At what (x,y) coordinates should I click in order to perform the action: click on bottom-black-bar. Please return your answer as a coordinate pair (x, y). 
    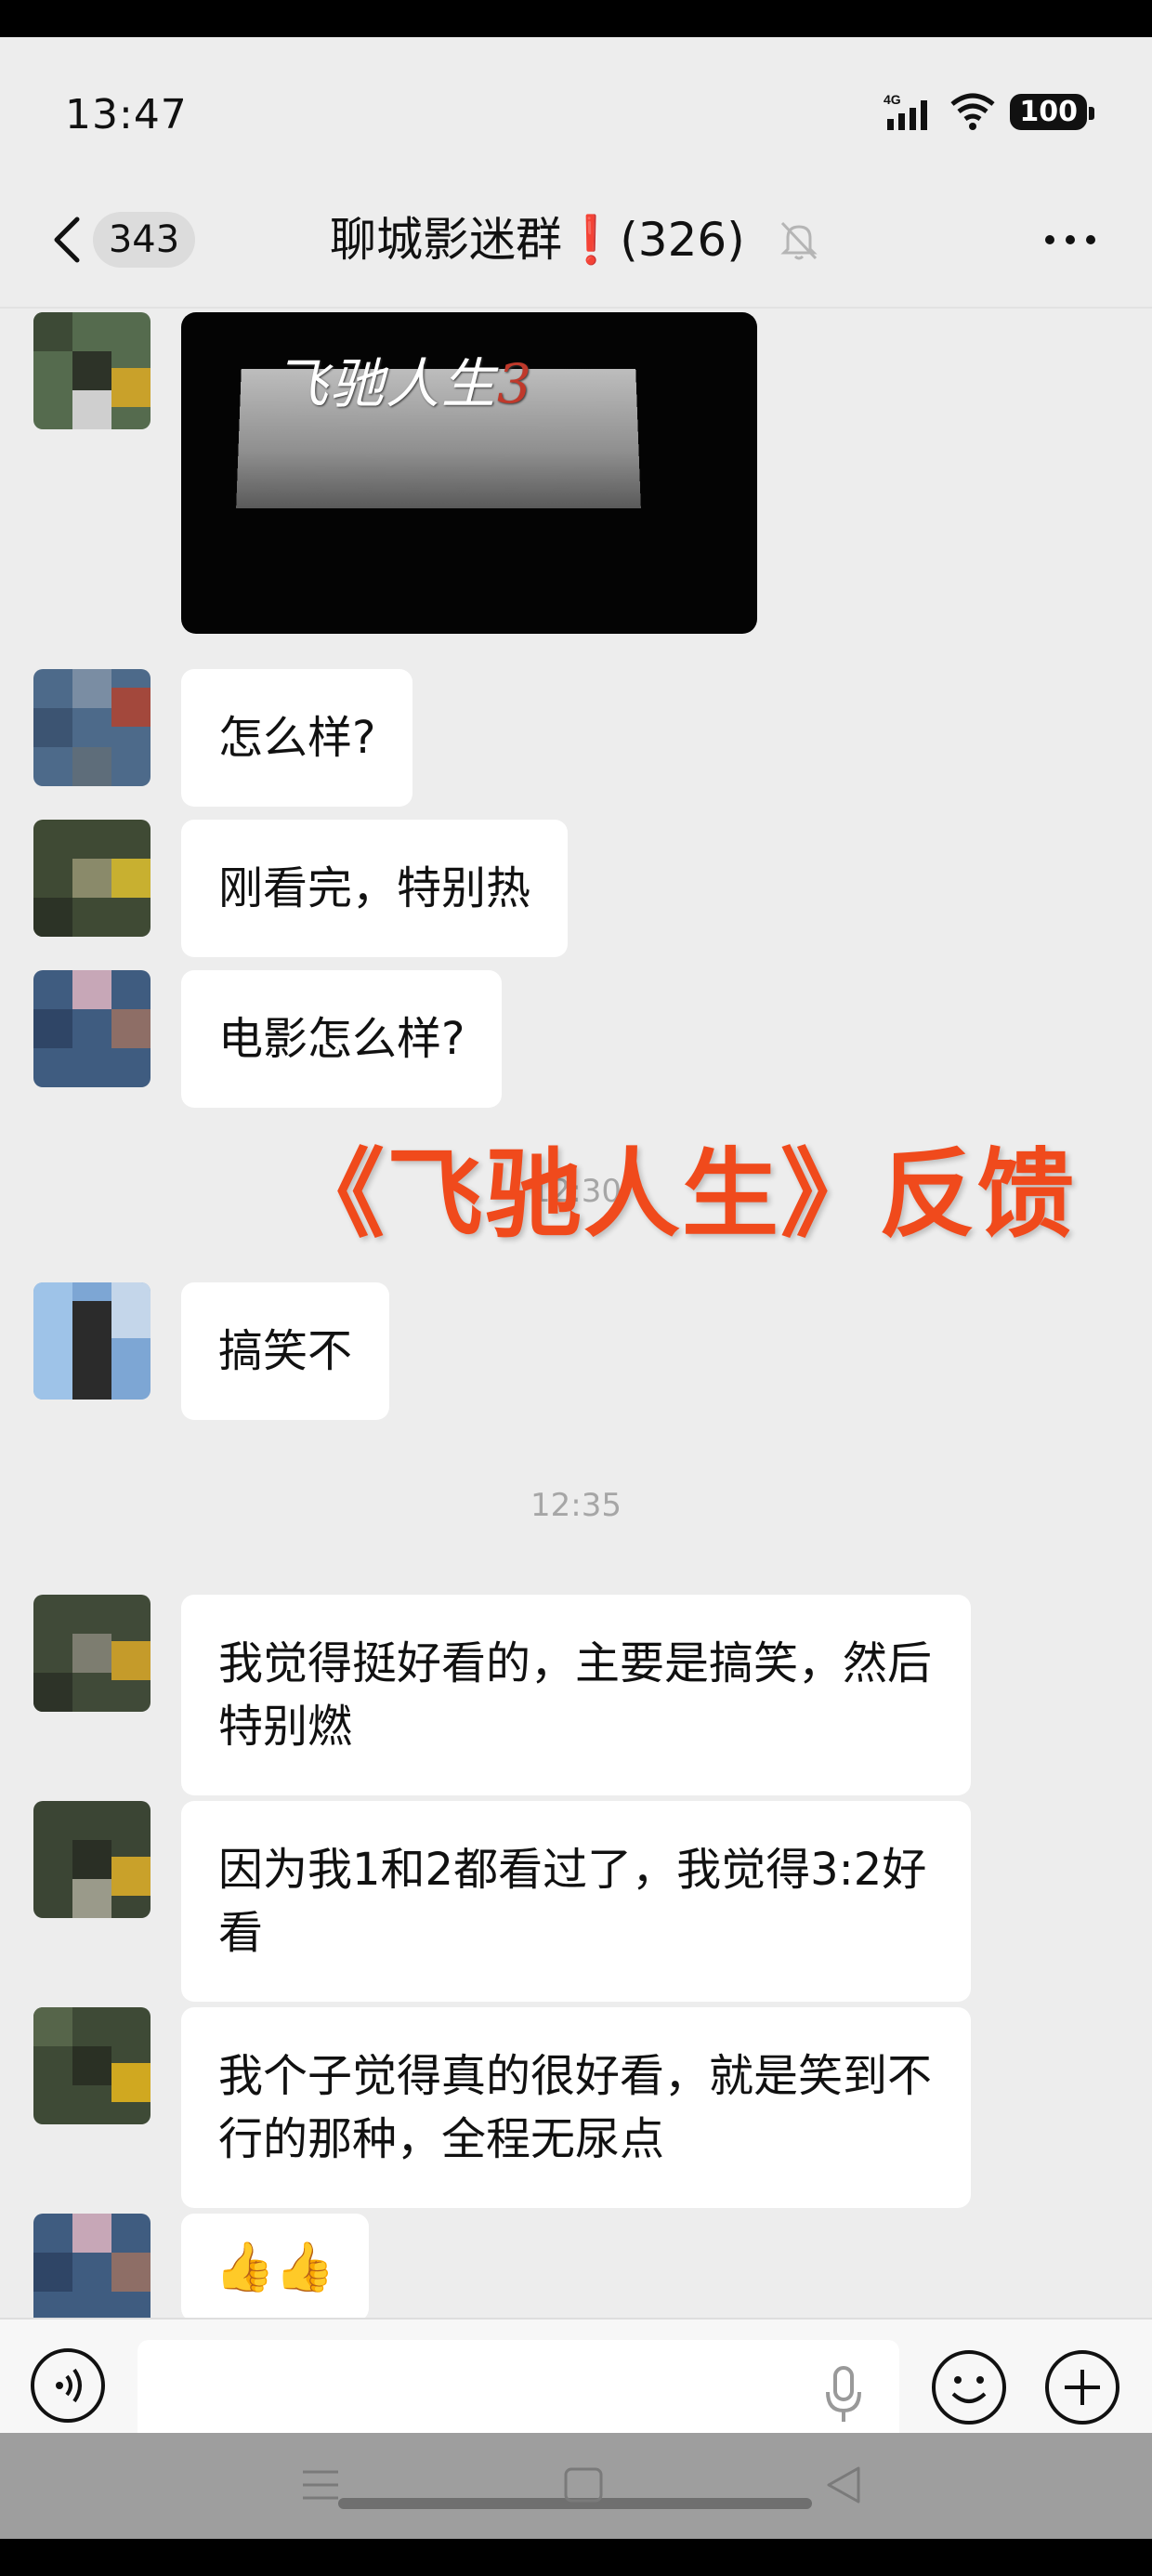
    Looking at the image, I should click on (576, 2557).